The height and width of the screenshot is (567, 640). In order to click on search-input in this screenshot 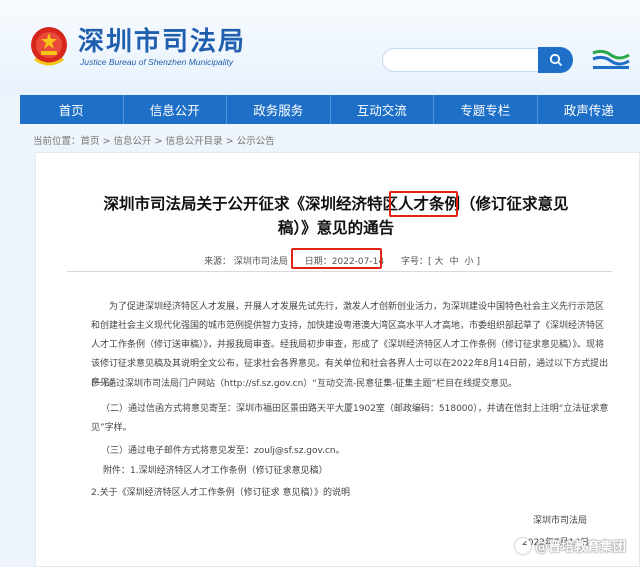, I will do `click(460, 60)`.